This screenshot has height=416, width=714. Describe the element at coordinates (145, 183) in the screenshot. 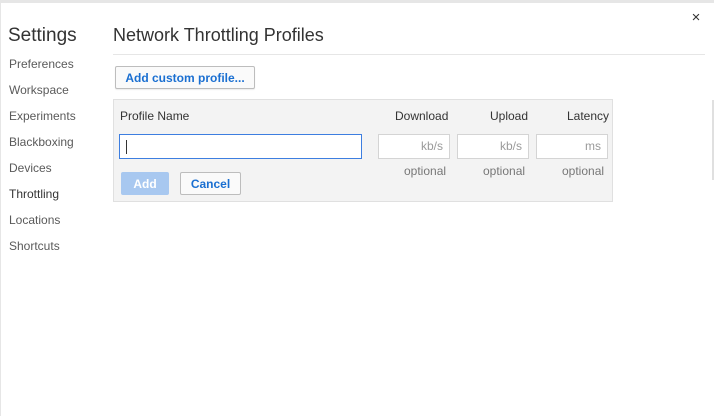

I see `add-button: Add` at that location.